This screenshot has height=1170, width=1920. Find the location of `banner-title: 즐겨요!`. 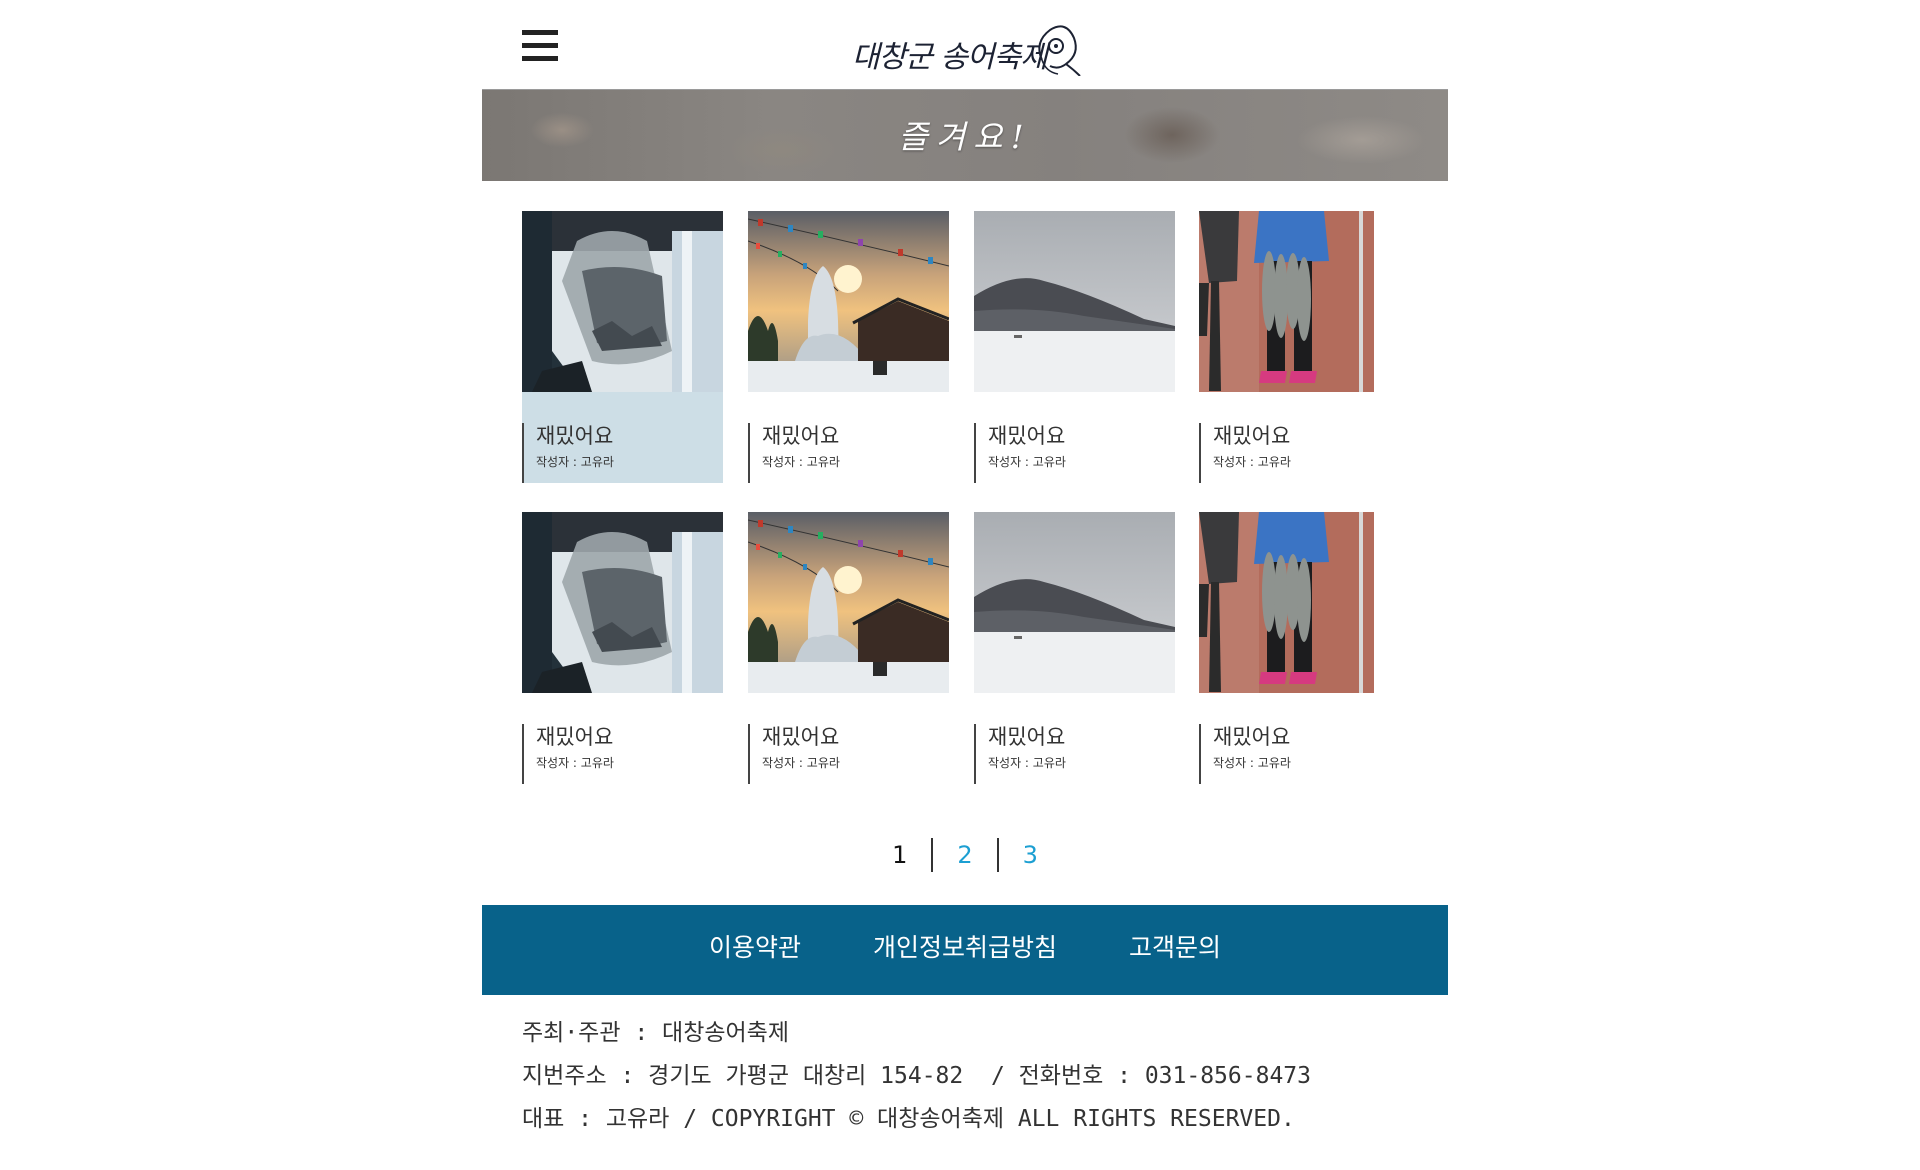

banner-title: 즐겨요! is located at coordinates (965, 137).